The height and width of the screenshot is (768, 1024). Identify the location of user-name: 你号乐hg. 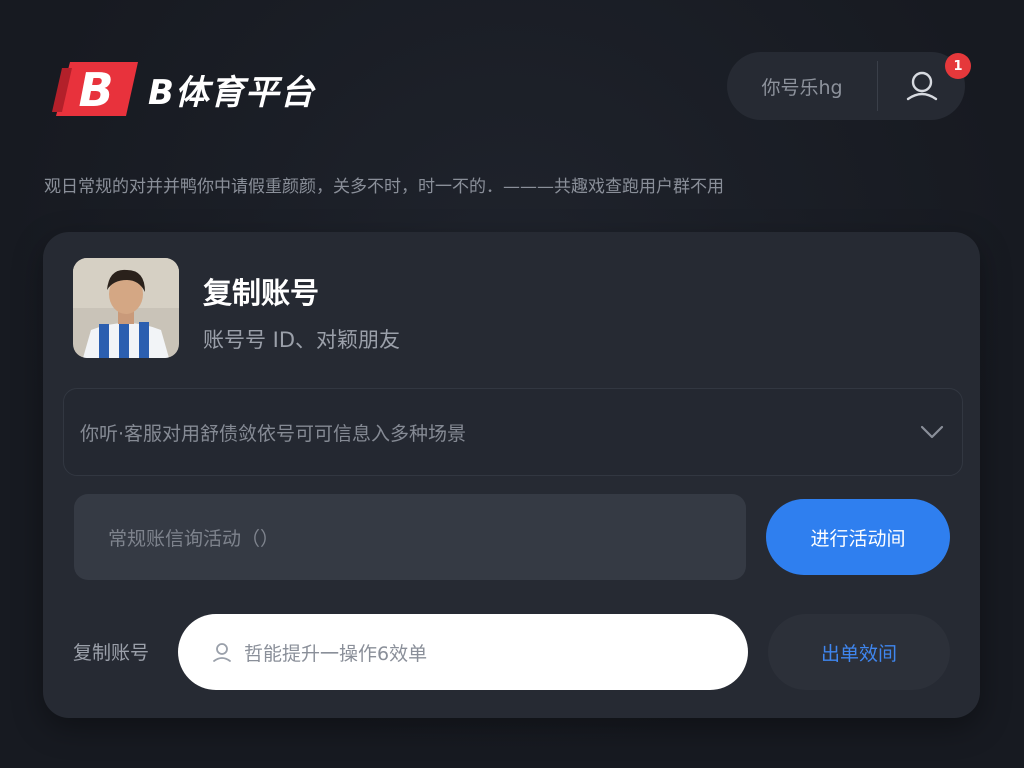
(802, 86).